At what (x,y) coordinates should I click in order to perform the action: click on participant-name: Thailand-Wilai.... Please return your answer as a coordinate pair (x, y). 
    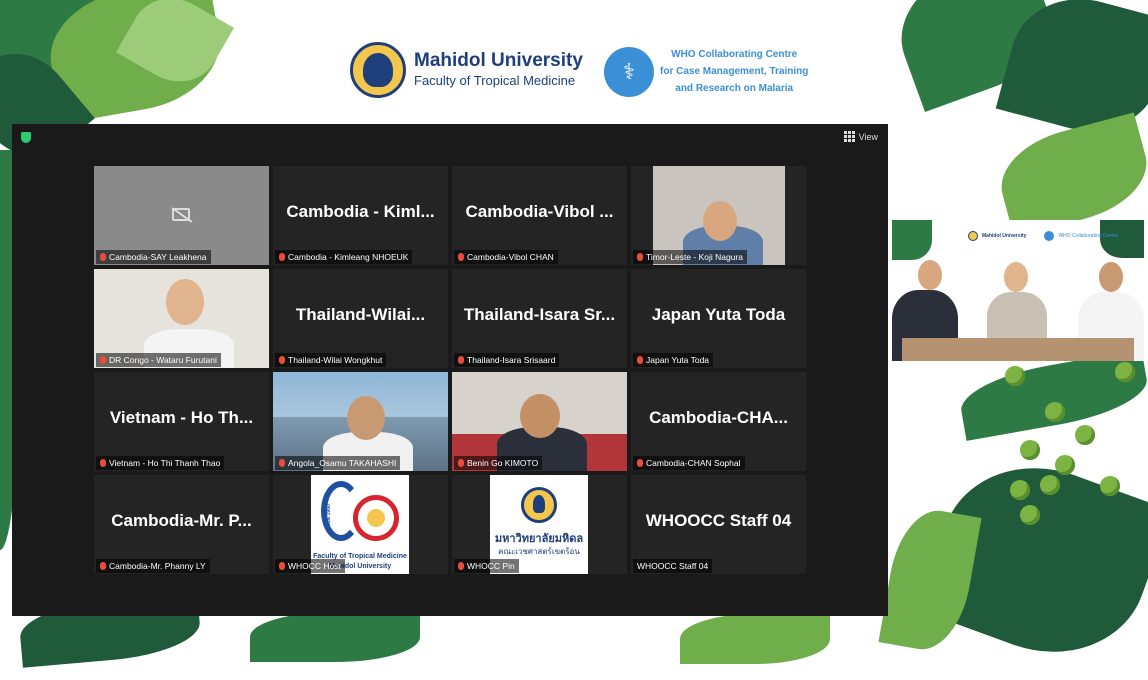
    Looking at the image, I should click on (360, 314).